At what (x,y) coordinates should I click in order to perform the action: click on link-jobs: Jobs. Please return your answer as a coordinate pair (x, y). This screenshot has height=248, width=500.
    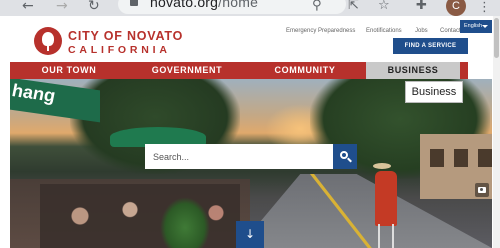
    Looking at the image, I should click on (421, 31).